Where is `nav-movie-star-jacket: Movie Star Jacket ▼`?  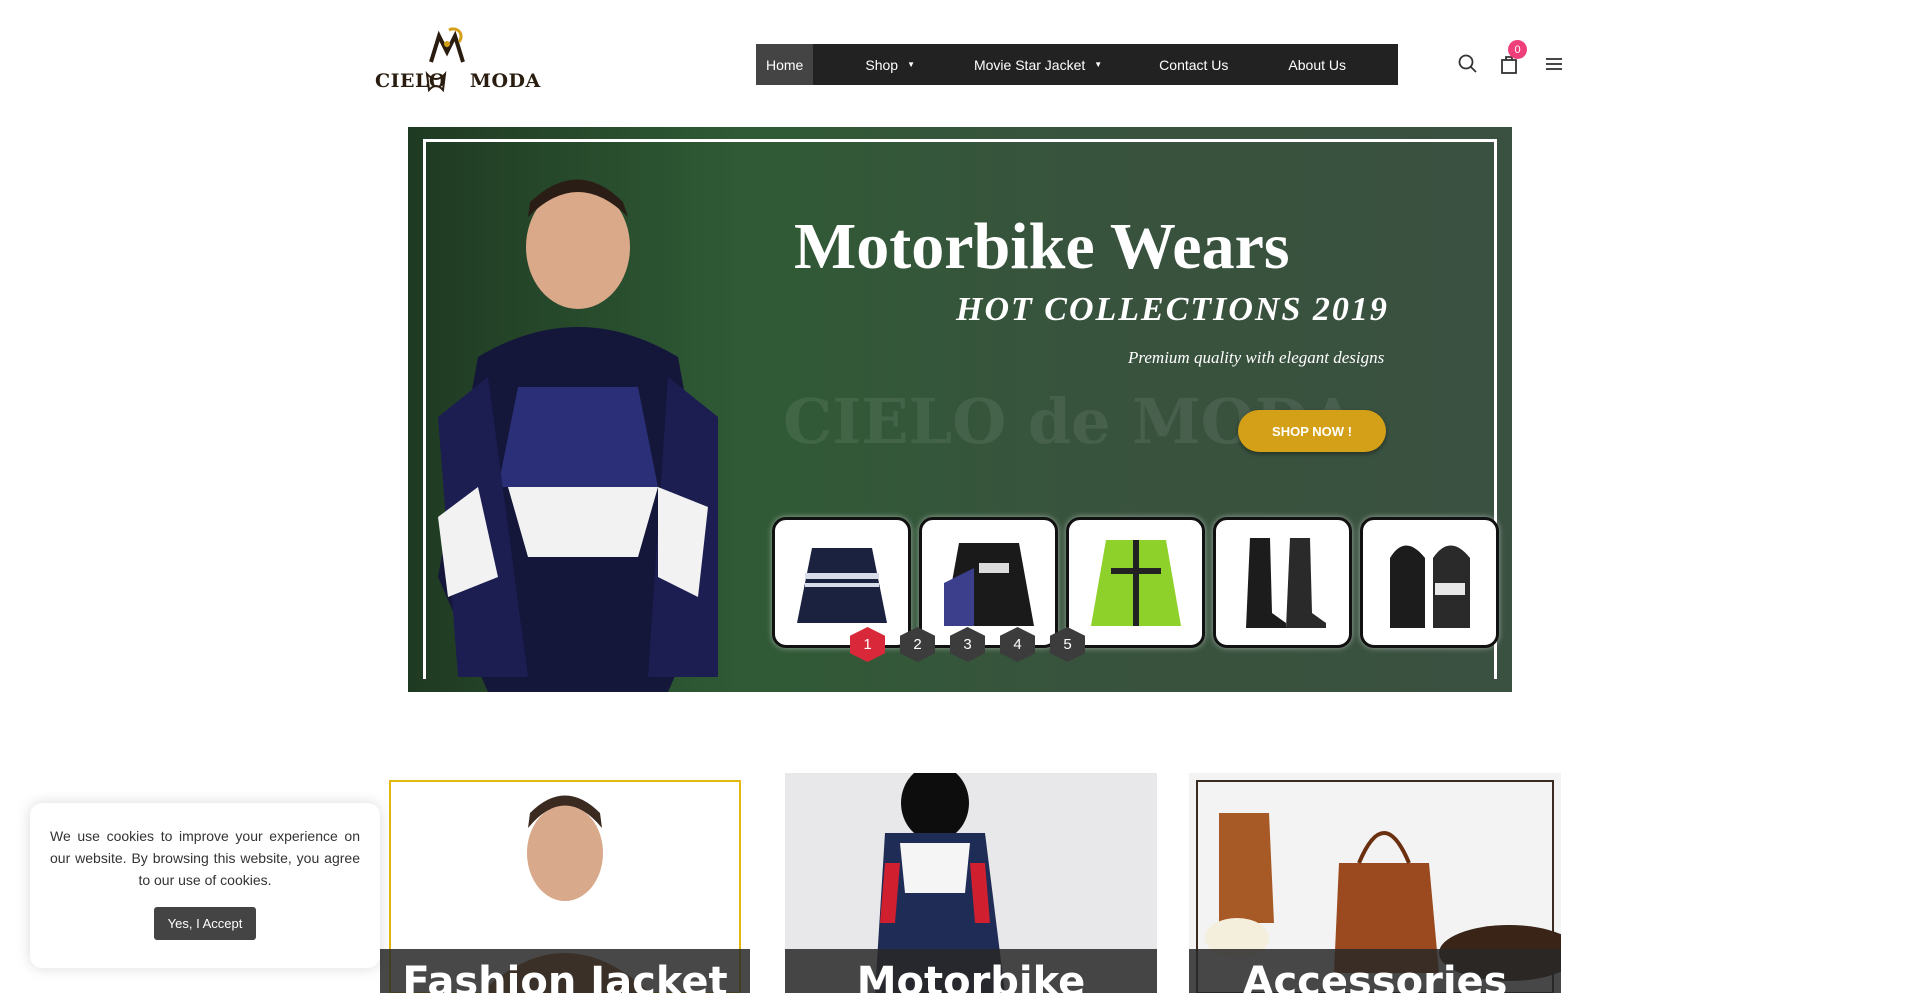 nav-movie-star-jacket: Movie Star Jacket ▼ is located at coordinates (1038, 64).